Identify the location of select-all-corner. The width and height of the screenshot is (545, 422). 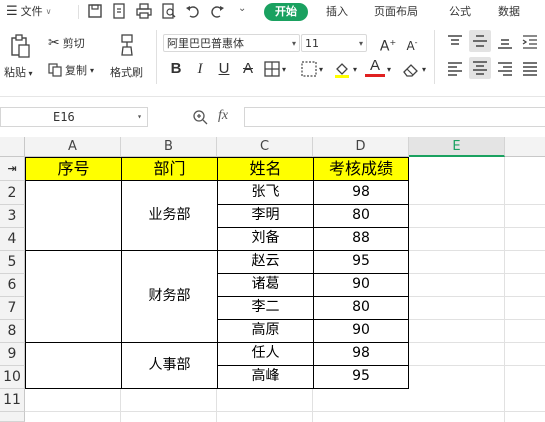
(12, 147).